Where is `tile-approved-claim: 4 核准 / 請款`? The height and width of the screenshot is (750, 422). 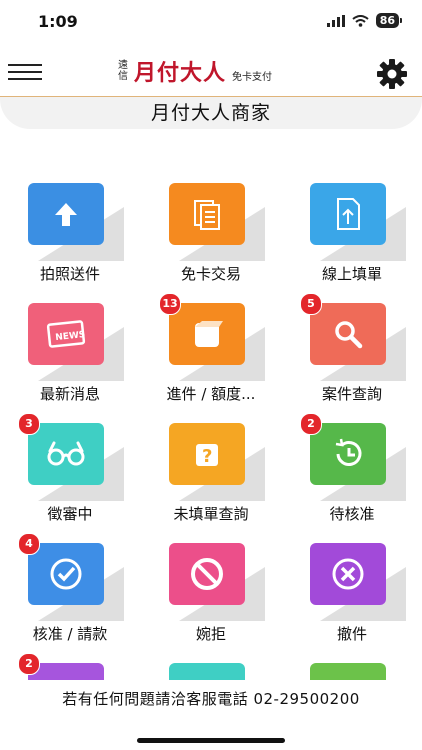
tile-approved-claim: 4 核准 / 請款 is located at coordinates (70, 576).